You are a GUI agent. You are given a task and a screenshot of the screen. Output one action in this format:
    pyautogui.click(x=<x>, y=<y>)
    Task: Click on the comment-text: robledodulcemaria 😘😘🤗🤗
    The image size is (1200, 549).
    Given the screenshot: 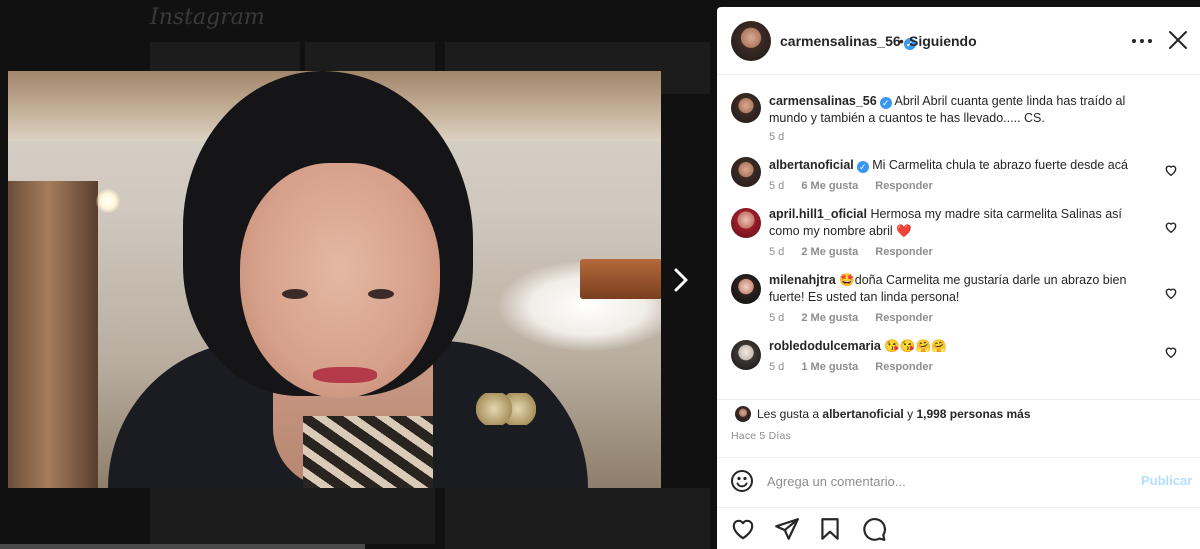 What is the action you would take?
    pyautogui.click(x=961, y=346)
    